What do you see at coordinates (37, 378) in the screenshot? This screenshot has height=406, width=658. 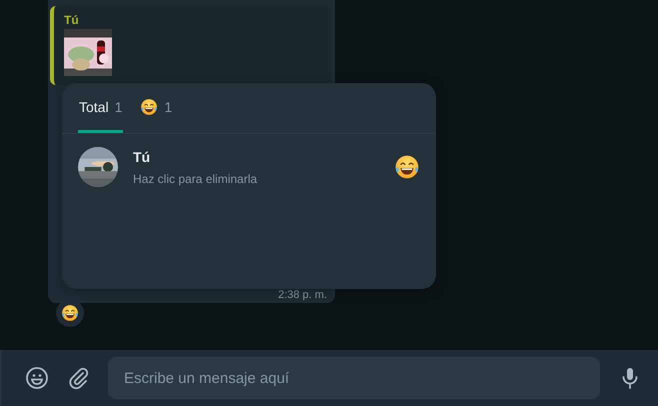 I see `emoji-icon` at bounding box center [37, 378].